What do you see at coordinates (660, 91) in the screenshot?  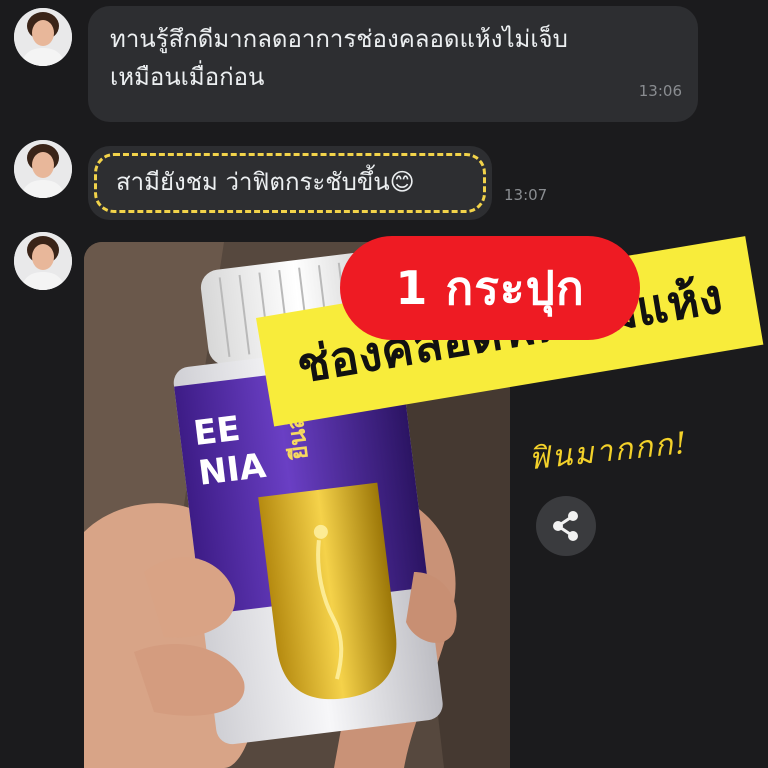 I see `message-timestamp: 13:06` at bounding box center [660, 91].